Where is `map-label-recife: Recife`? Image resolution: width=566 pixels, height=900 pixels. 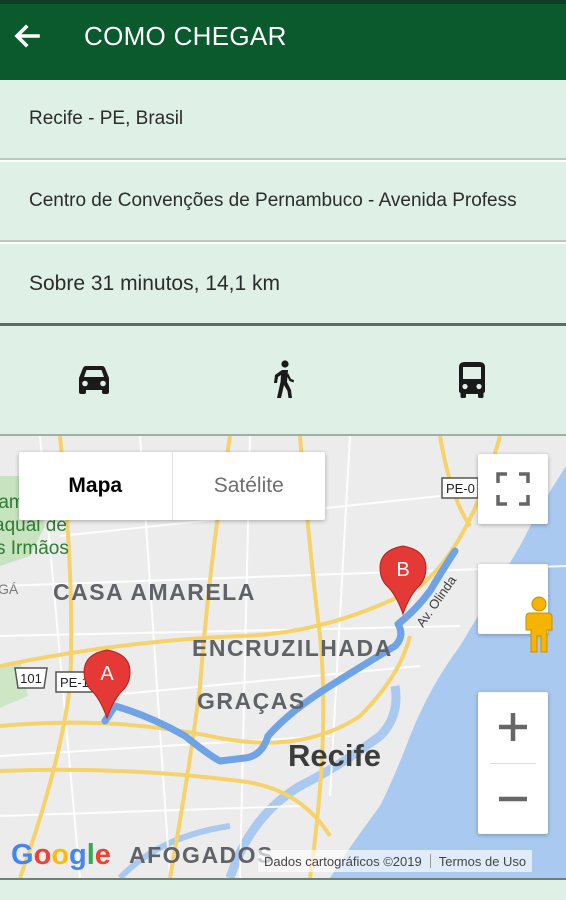
map-label-recife: Recife is located at coordinates (334, 755).